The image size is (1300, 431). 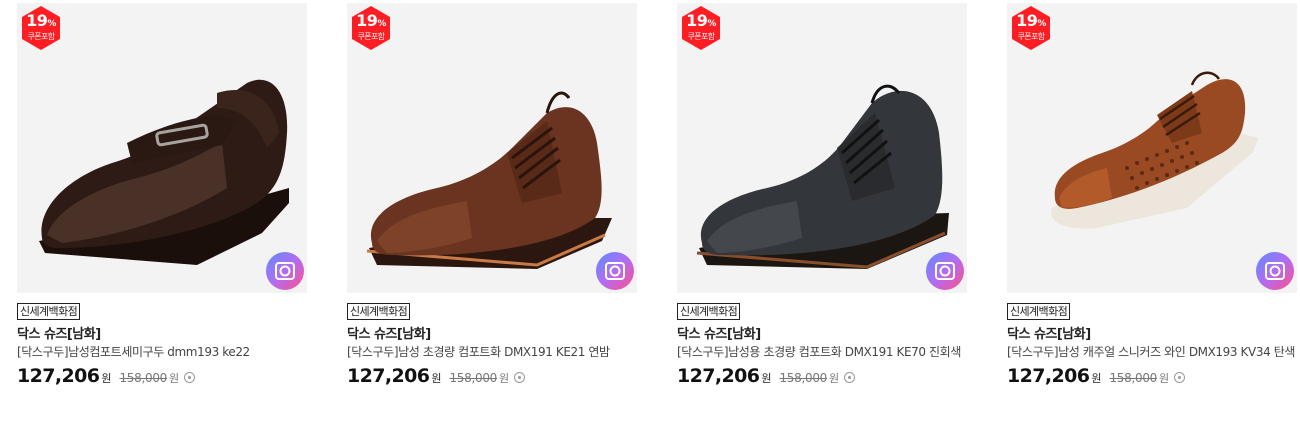 I want to click on product-name: [닥스구두]남성 캐주얼 스니커즈 와인 DMX193 KV34 탄색, so click(x=1152, y=352).